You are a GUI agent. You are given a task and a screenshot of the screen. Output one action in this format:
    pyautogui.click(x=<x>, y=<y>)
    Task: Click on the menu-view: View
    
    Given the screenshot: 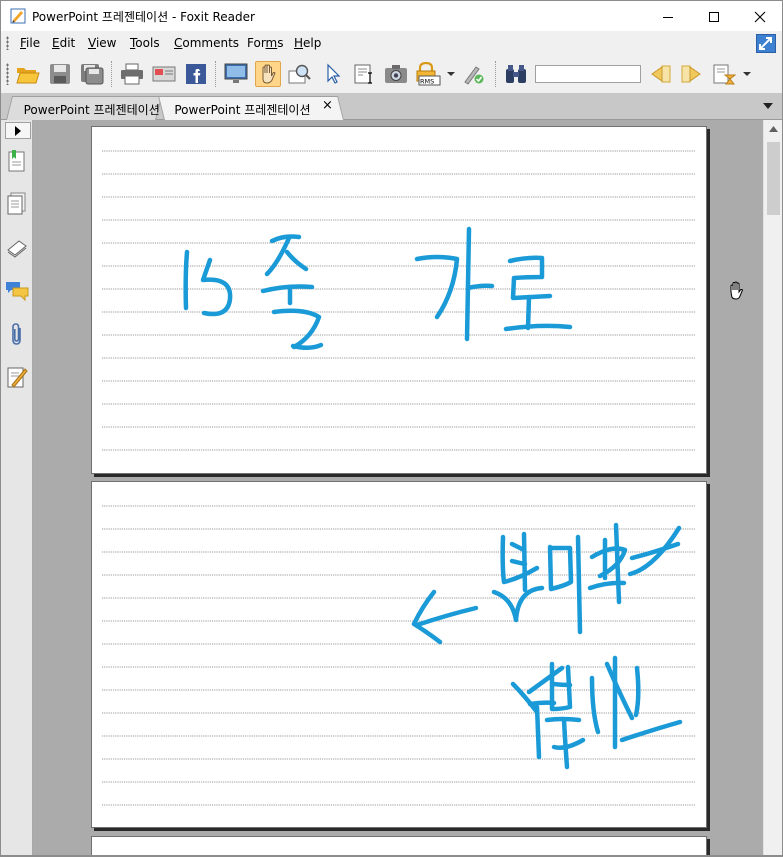 What is the action you would take?
    pyautogui.click(x=102, y=43)
    